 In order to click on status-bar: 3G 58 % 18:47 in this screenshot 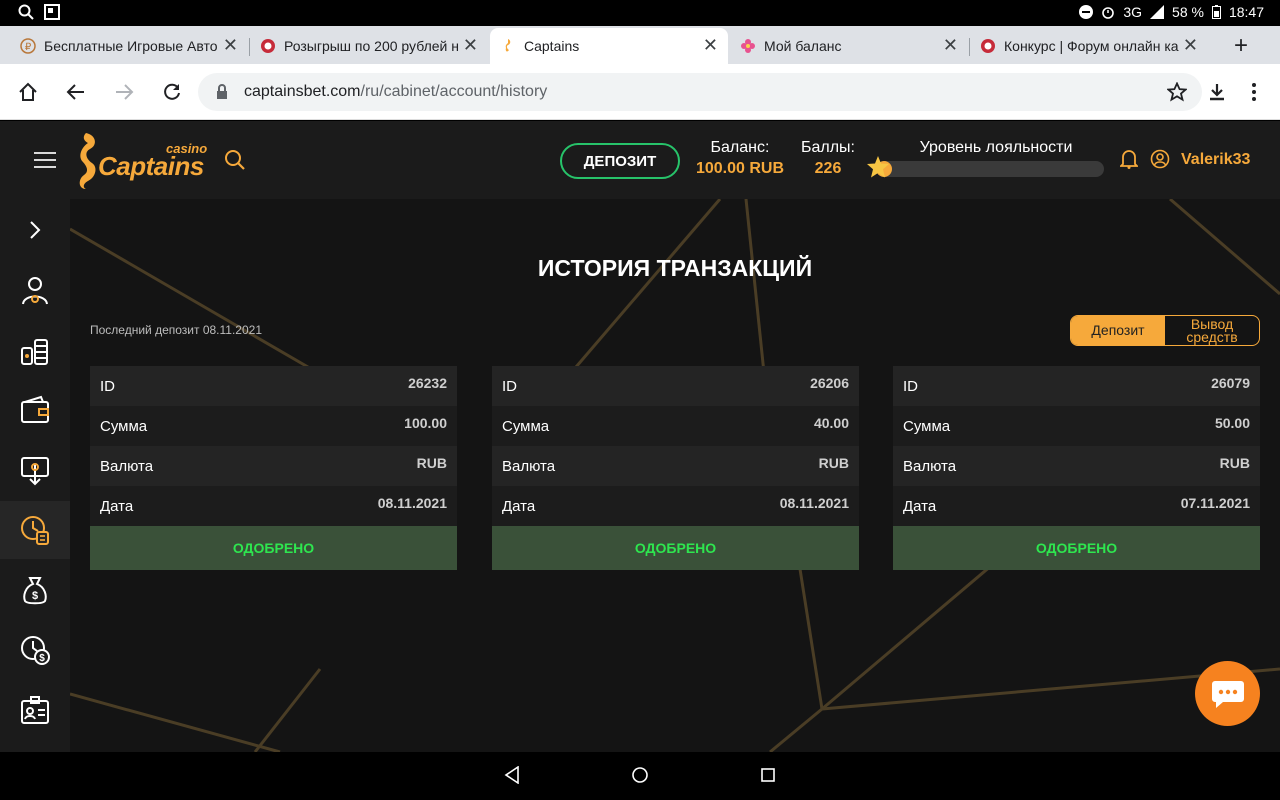, I will do `click(640, 13)`.